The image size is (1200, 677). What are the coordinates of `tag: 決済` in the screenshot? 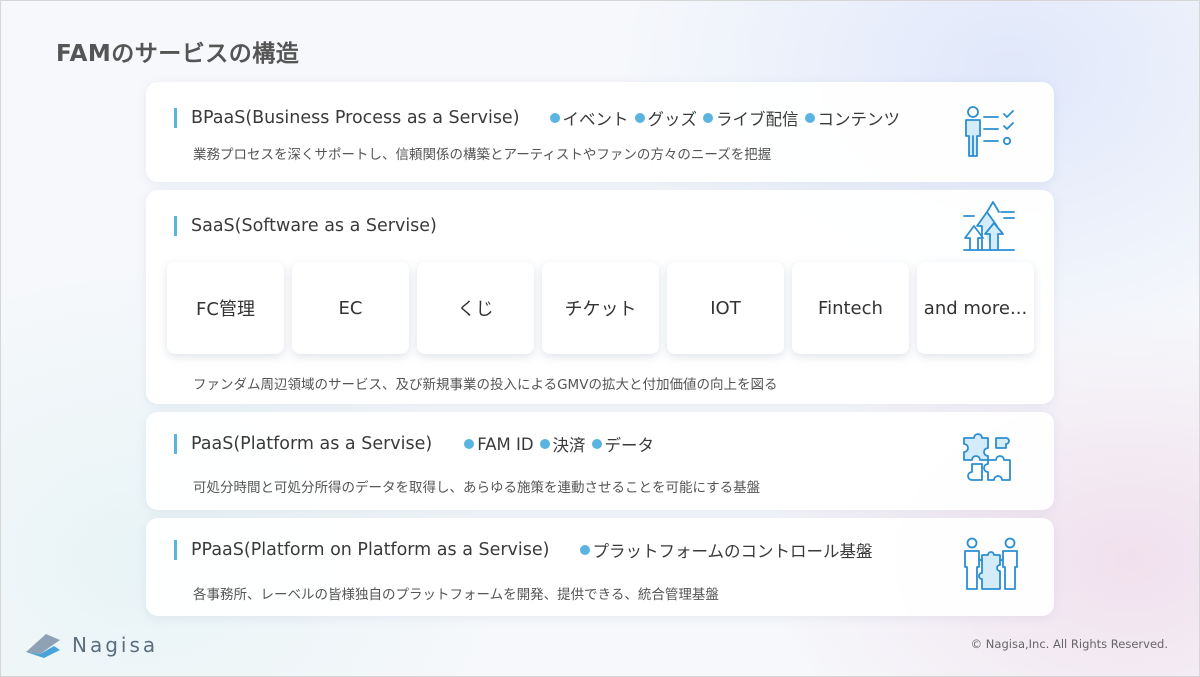 It's located at (562, 444).